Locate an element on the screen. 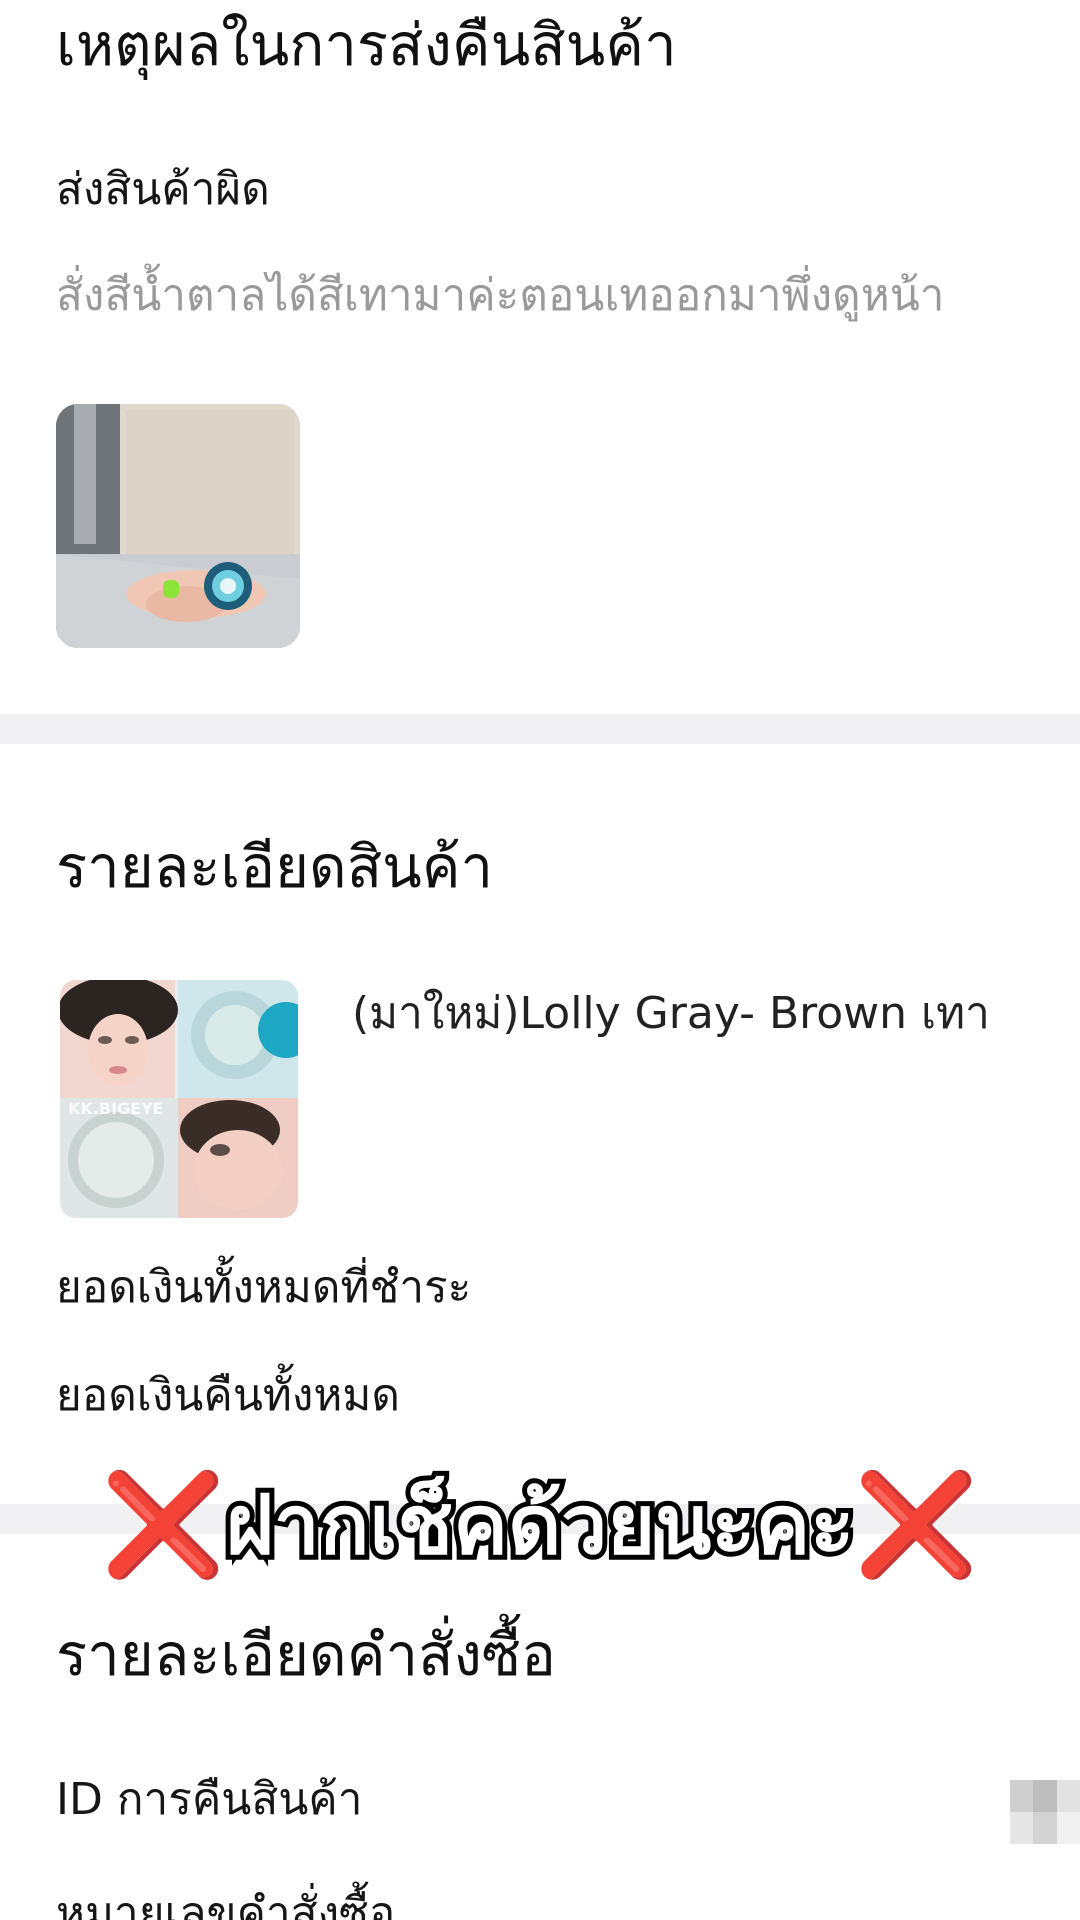  product-image: KK.BIGEYE is located at coordinates (179, 1099).